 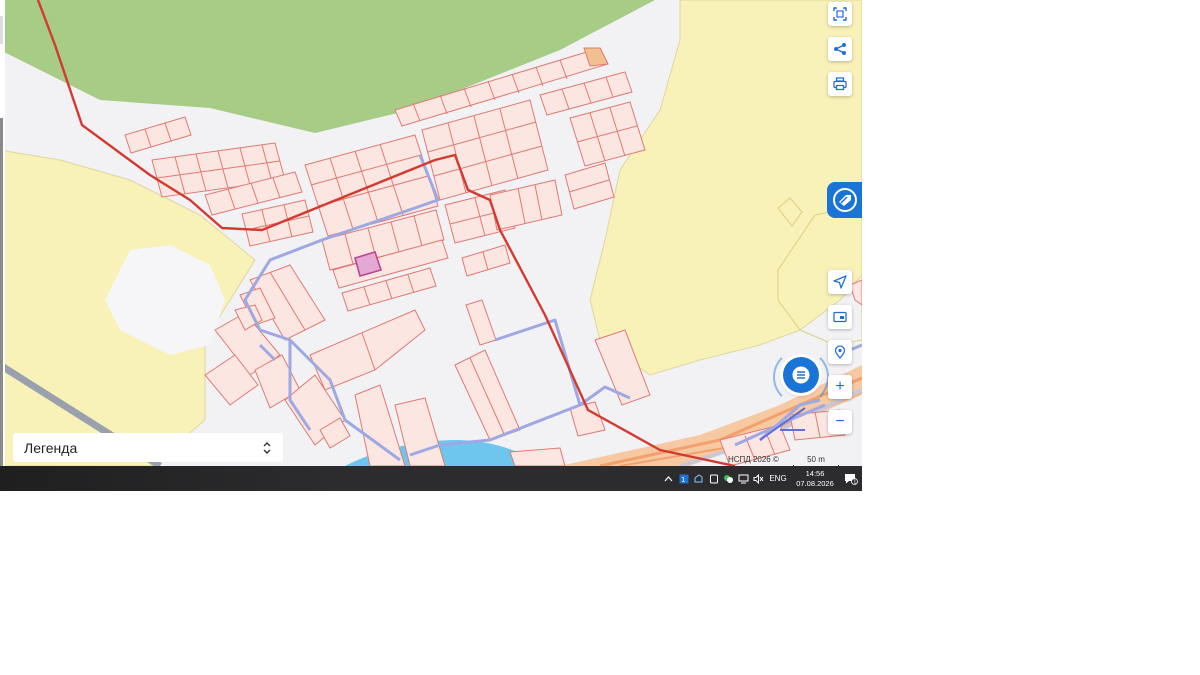 I want to click on my-location-button, so click(x=840, y=282).